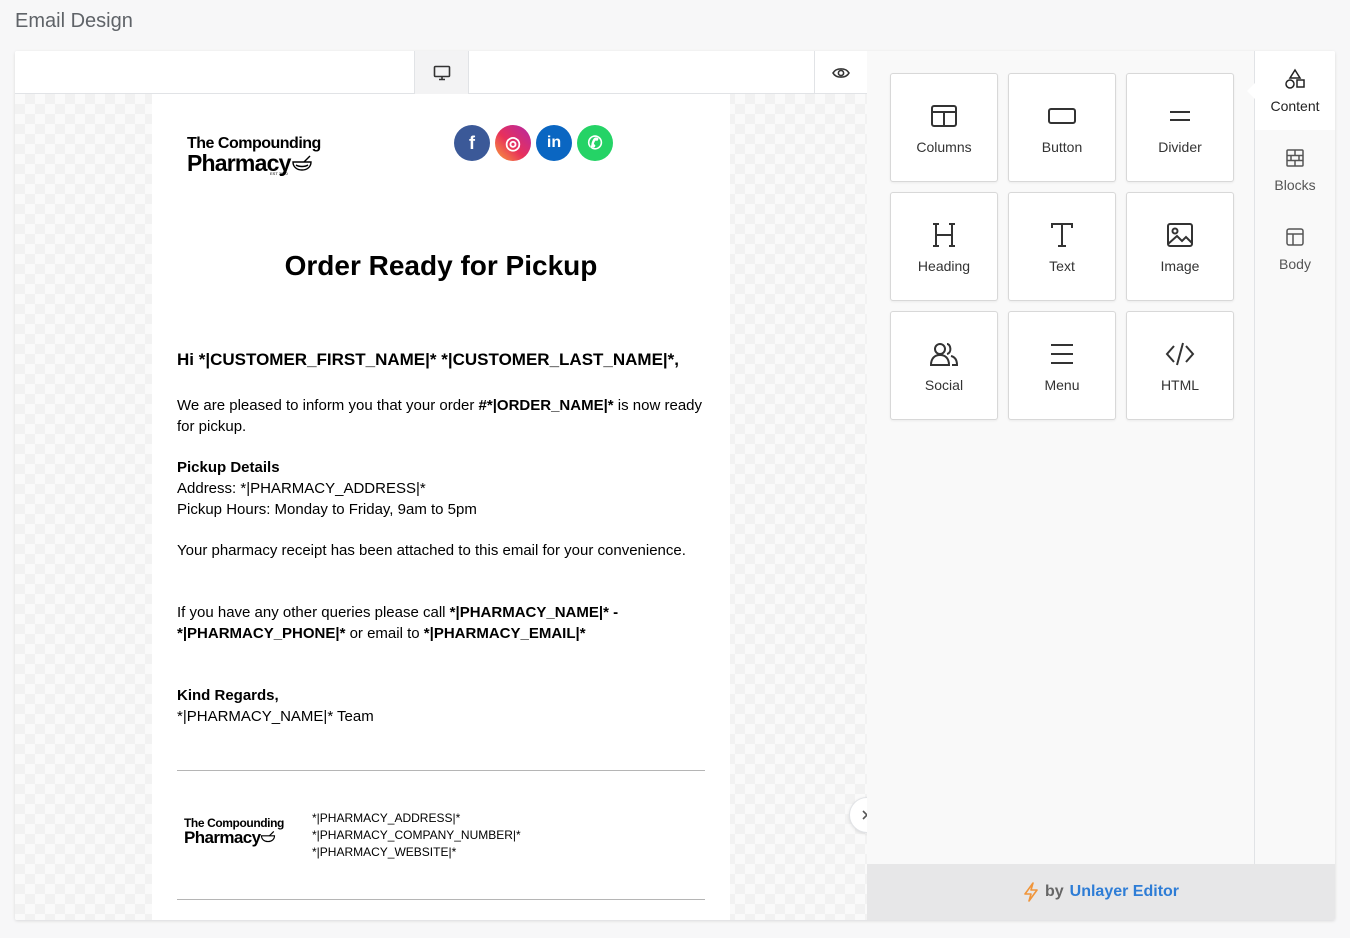 This screenshot has width=1350, height=938. What do you see at coordinates (944, 265) in the screenshot?
I see `tool-label: Heading` at bounding box center [944, 265].